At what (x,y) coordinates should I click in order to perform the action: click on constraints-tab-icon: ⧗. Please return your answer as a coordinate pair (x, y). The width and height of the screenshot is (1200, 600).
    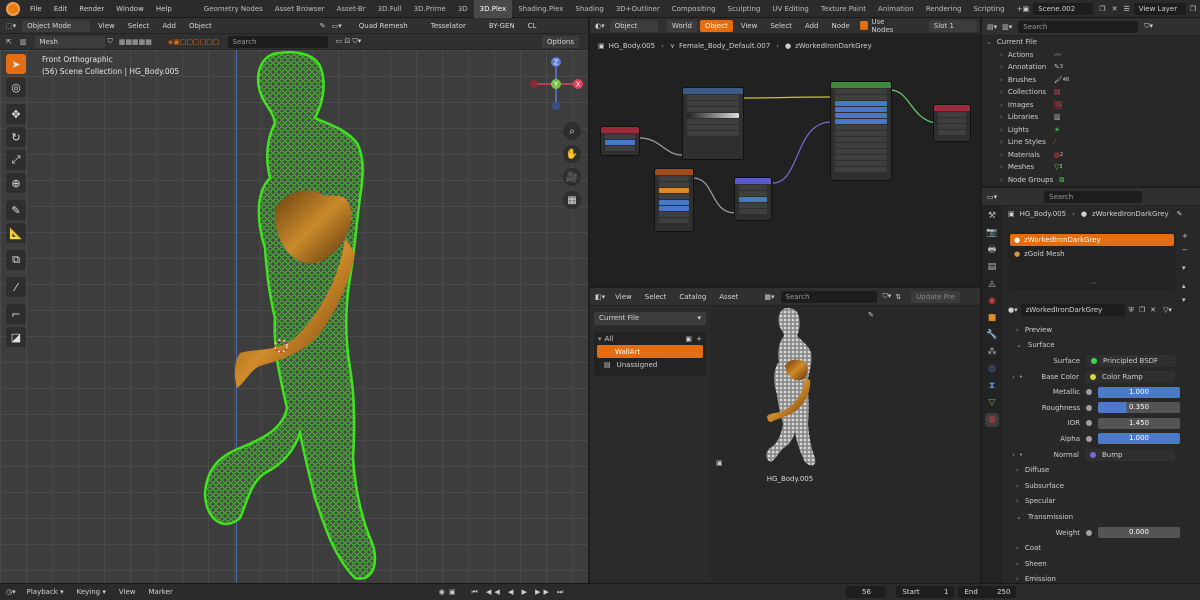
    Looking at the image, I should click on (992, 386).